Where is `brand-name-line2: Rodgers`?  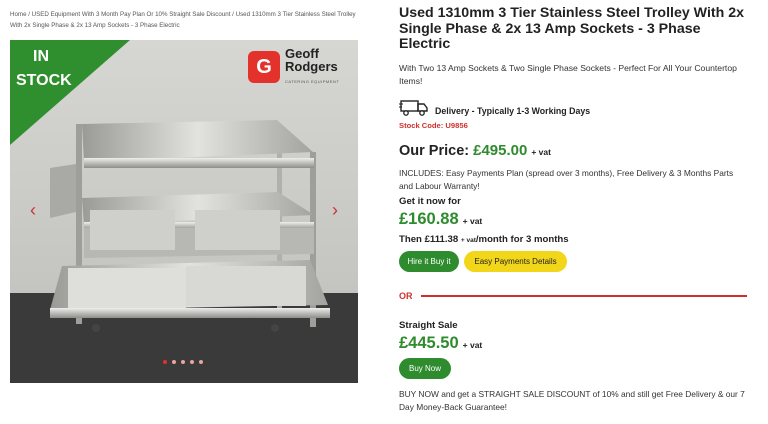 brand-name-line2: Rodgers is located at coordinates (311, 66).